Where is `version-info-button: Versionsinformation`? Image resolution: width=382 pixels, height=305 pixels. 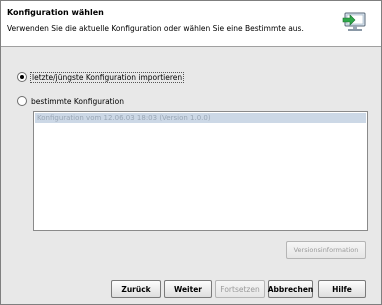 version-info-button: Versionsinformation is located at coordinates (326, 250).